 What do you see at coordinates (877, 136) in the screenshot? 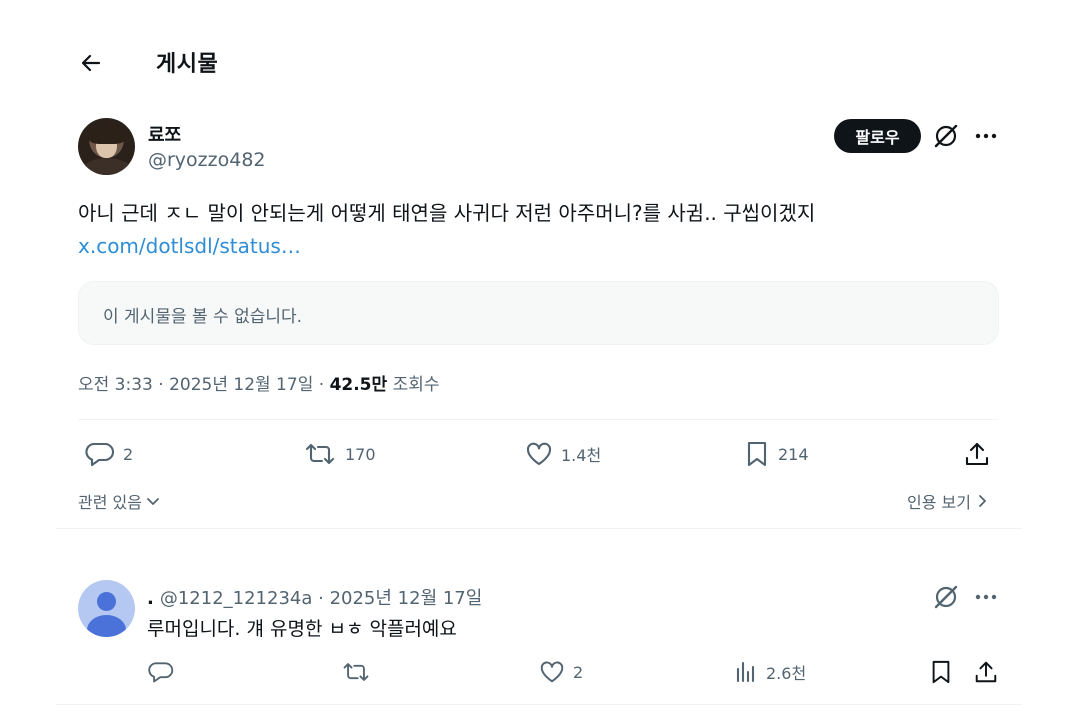
I see `follow-button: 팔로우` at bounding box center [877, 136].